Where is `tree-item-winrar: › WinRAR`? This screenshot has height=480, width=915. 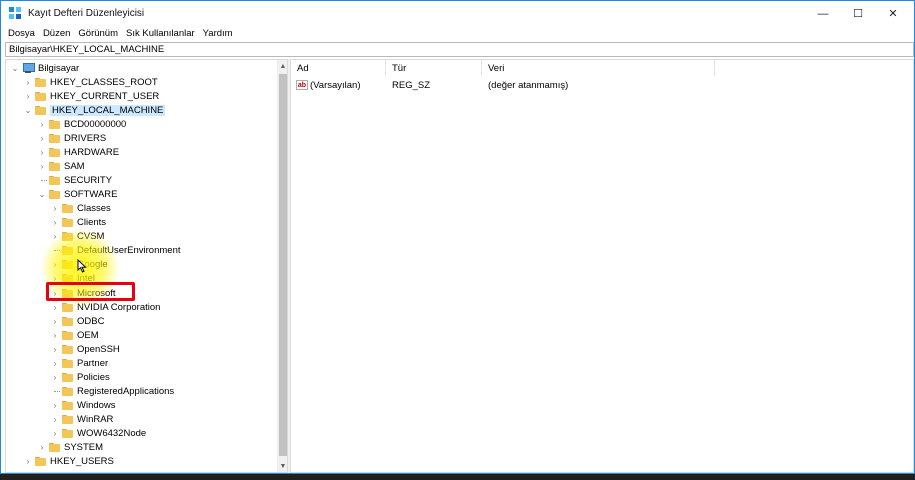
tree-item-winrar: › WinRAR is located at coordinates (82, 419).